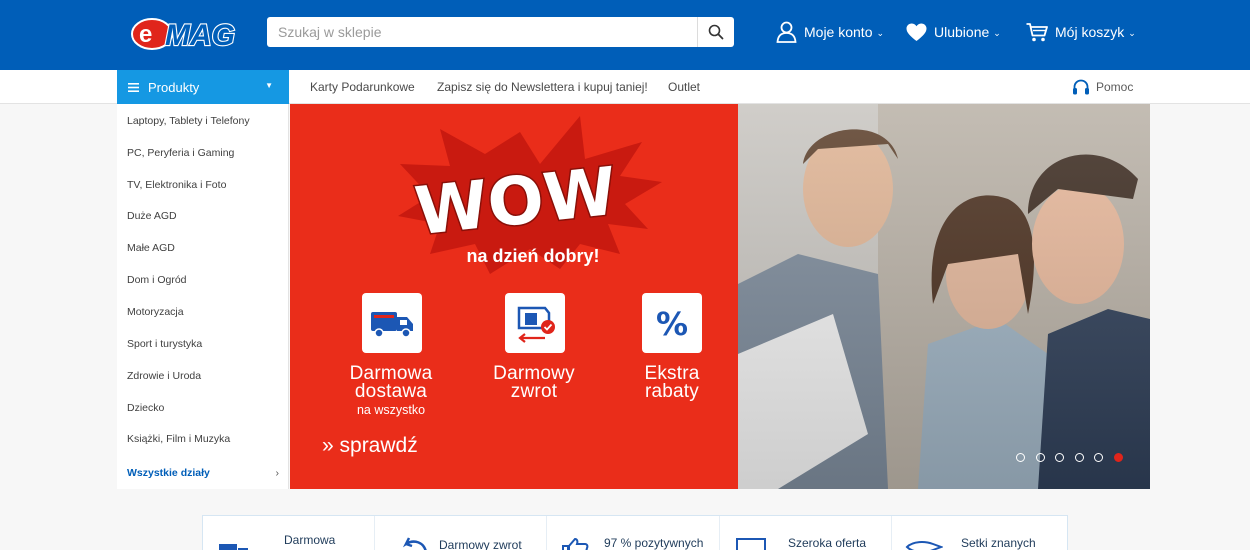  Describe the element at coordinates (203, 216) in the screenshot. I see `sidebar-item-large-appliances: Duże AGD` at that location.